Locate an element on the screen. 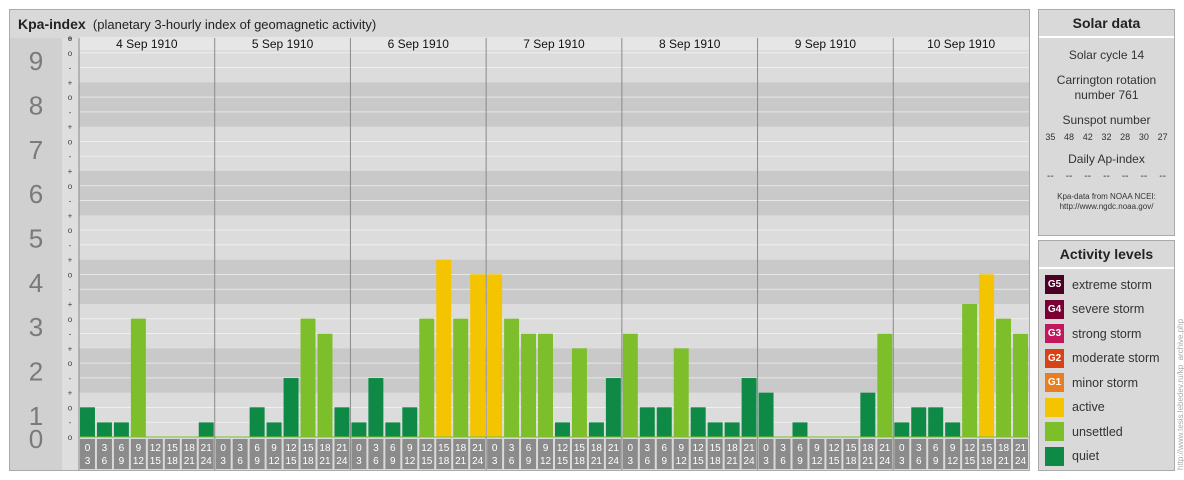  y-axis-label: 1 is located at coordinates (36, 416).